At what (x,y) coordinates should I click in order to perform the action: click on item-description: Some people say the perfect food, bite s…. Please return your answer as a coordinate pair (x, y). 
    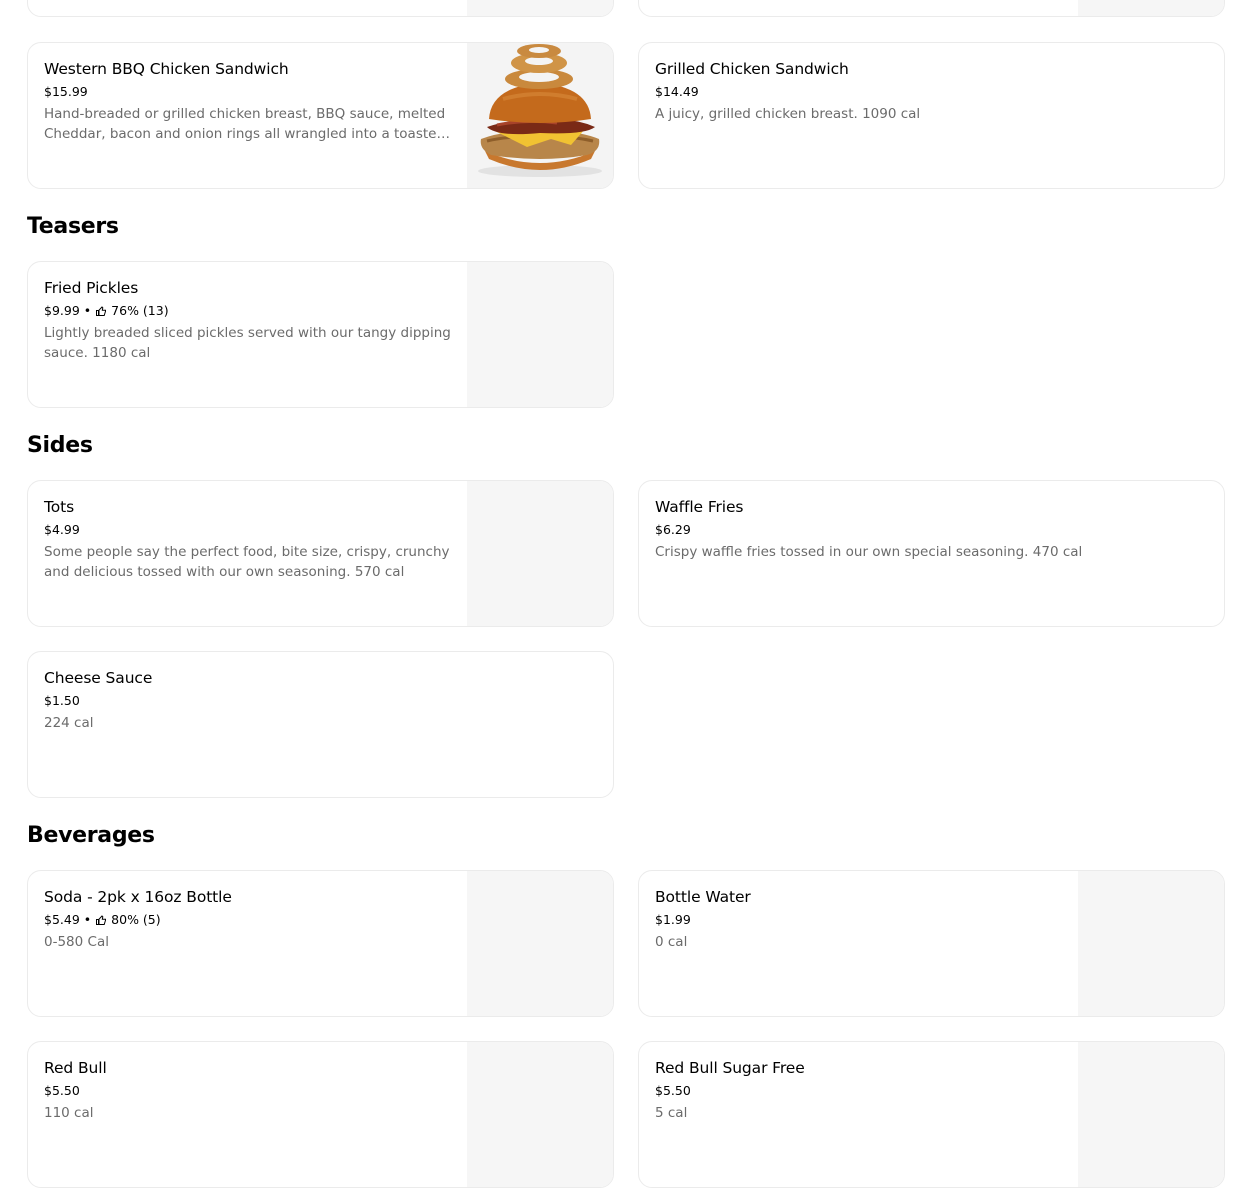
    Looking at the image, I should click on (247, 562).